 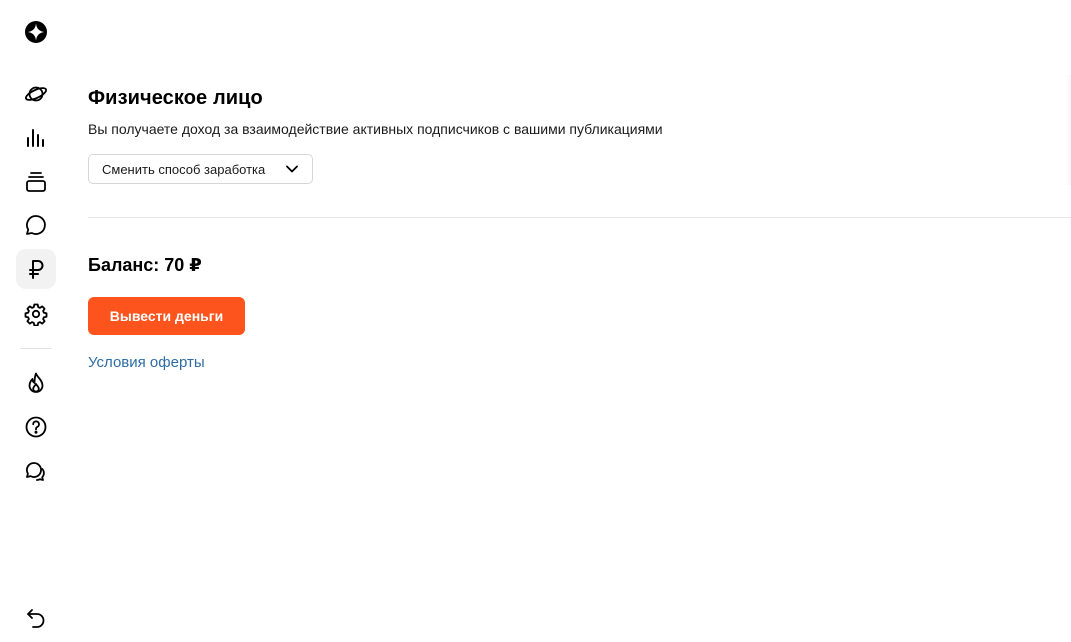 I want to click on balance-text: Баланс: 70 ₽, so click(x=145, y=265).